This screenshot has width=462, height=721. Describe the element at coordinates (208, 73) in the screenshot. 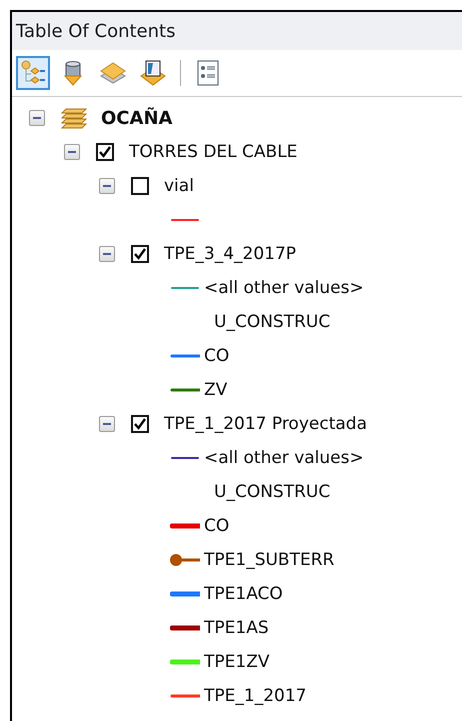

I see `options-list-icon` at that location.